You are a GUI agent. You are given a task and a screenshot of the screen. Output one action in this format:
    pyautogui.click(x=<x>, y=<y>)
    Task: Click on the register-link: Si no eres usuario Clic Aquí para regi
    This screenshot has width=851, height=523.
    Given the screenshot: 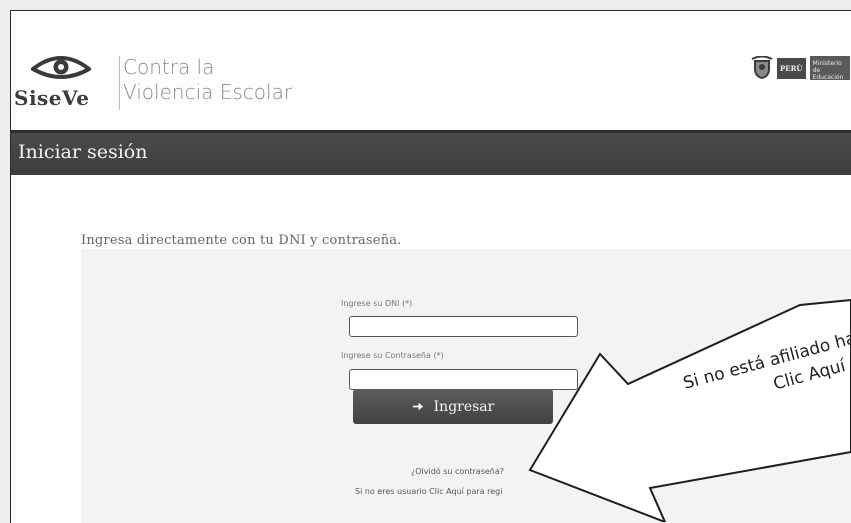 What is the action you would take?
    pyautogui.click(x=428, y=491)
    